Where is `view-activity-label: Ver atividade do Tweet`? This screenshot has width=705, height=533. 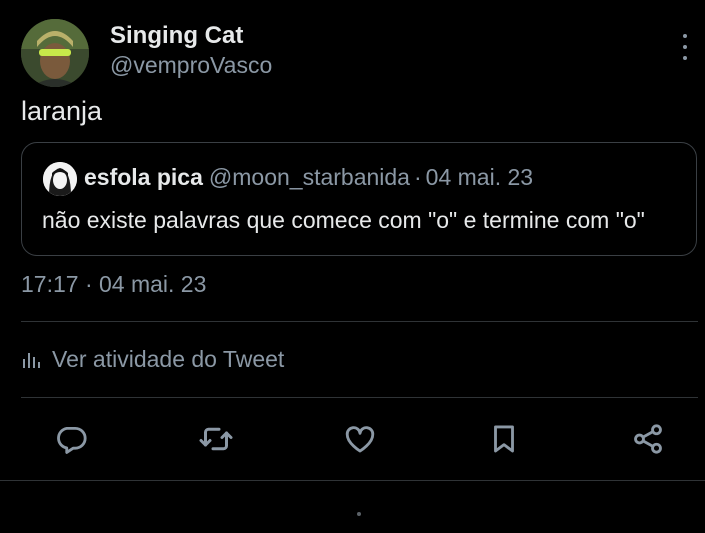
view-activity-label: Ver atividade do Tweet is located at coordinates (168, 359).